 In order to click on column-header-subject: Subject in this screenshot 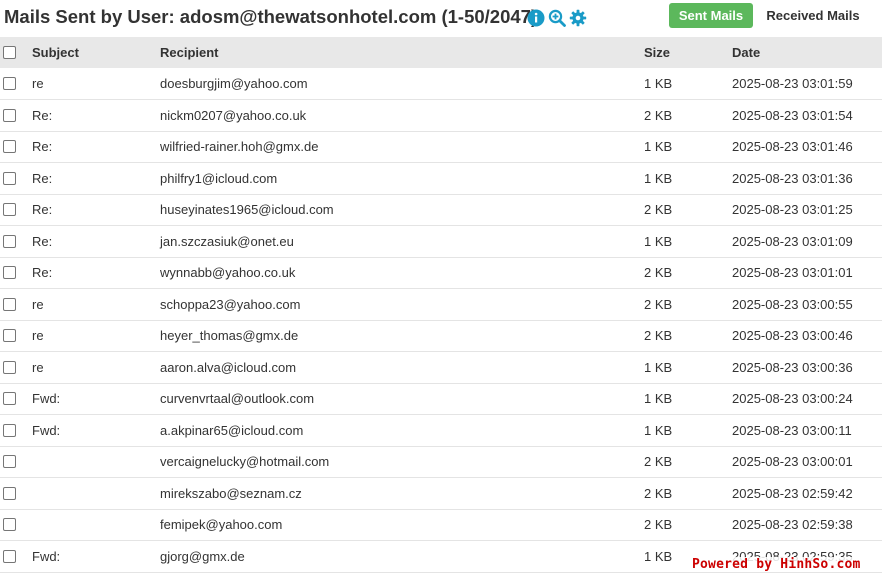, I will do `click(96, 52)`.